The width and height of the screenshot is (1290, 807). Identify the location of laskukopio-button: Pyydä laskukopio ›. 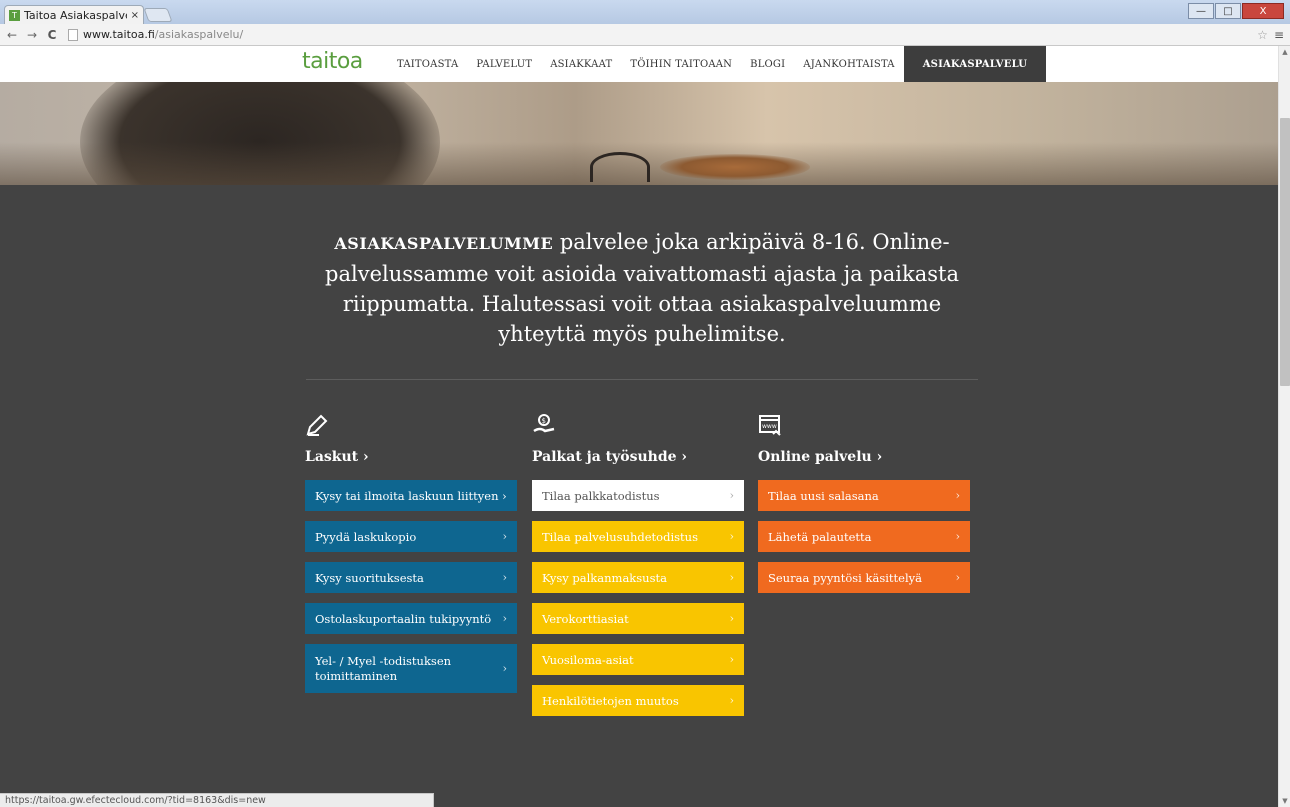
(411, 536).